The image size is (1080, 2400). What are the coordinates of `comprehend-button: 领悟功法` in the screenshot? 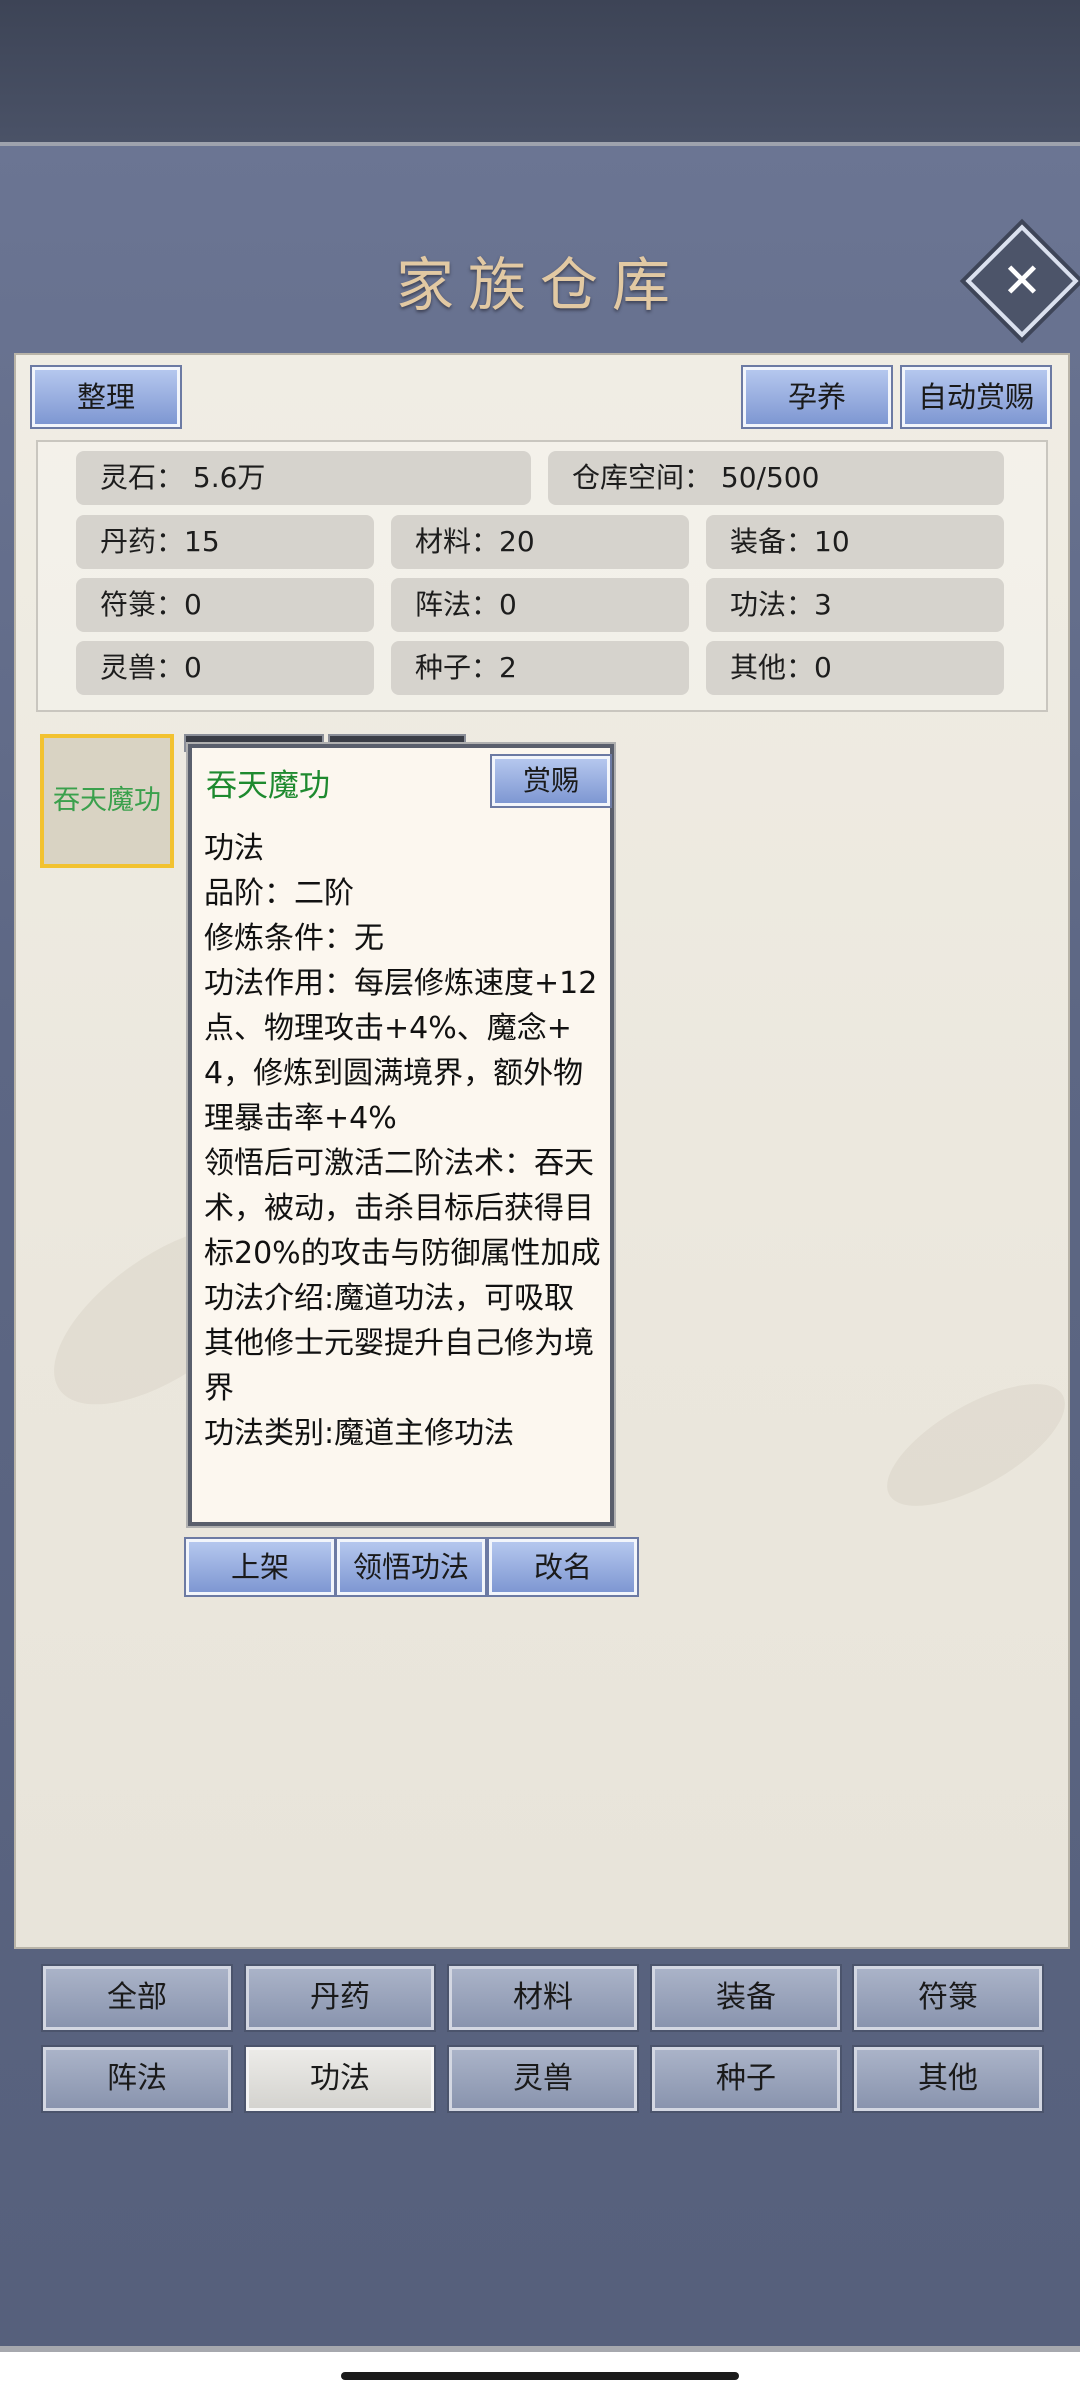 It's located at (411, 1567).